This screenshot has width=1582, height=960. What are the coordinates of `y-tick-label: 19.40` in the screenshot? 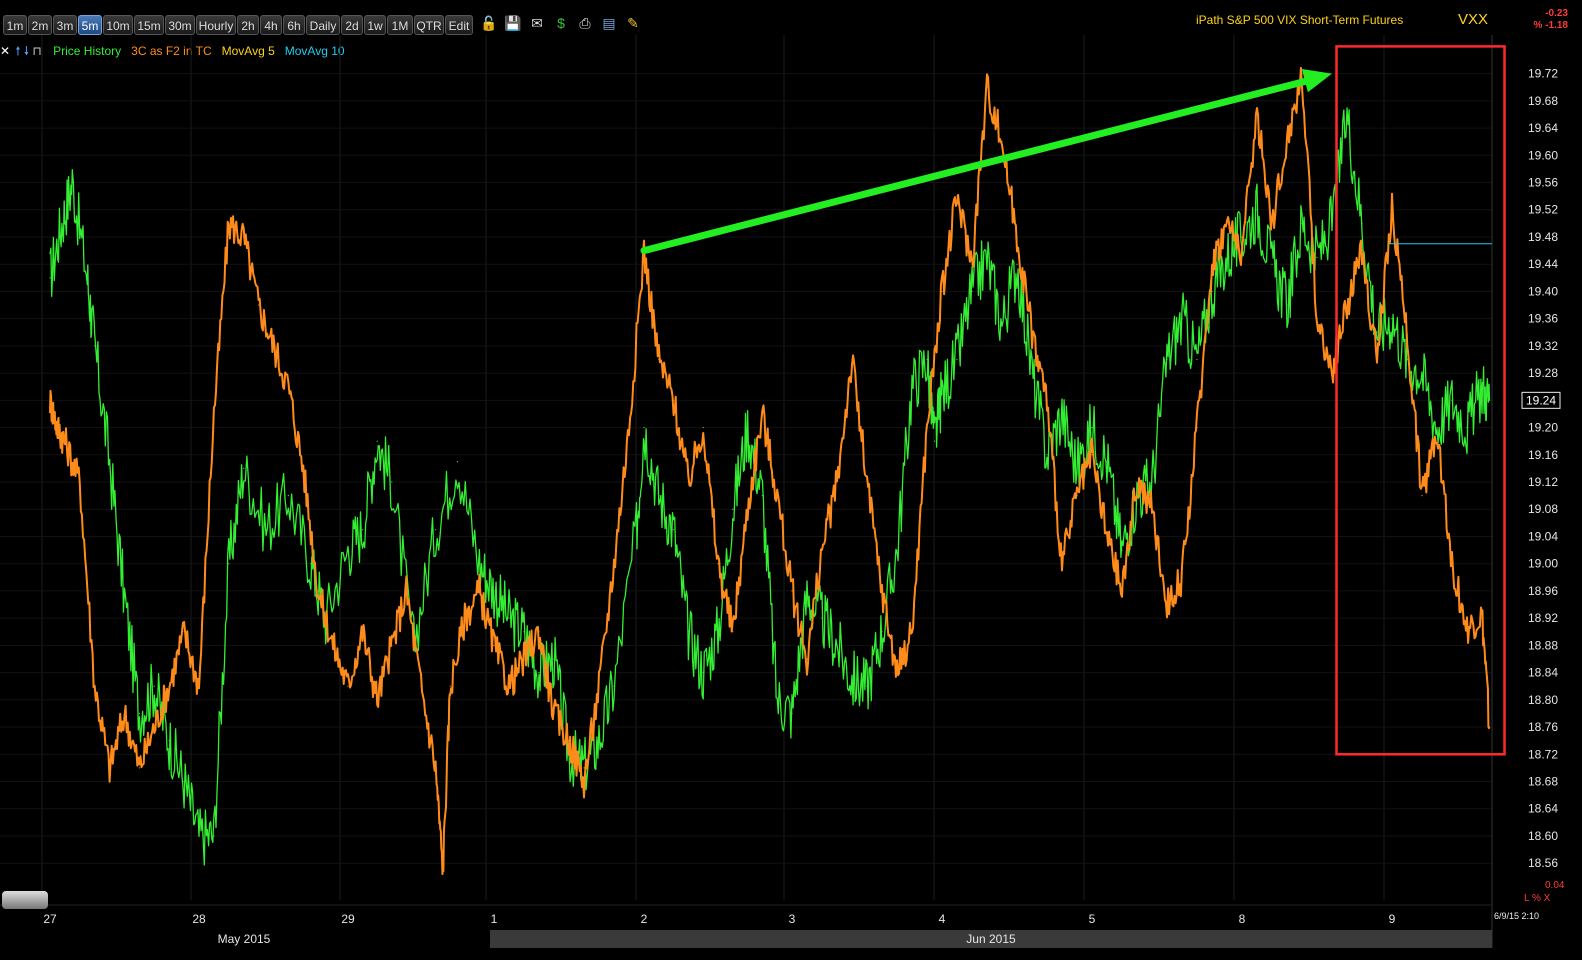 It's located at (1543, 291).